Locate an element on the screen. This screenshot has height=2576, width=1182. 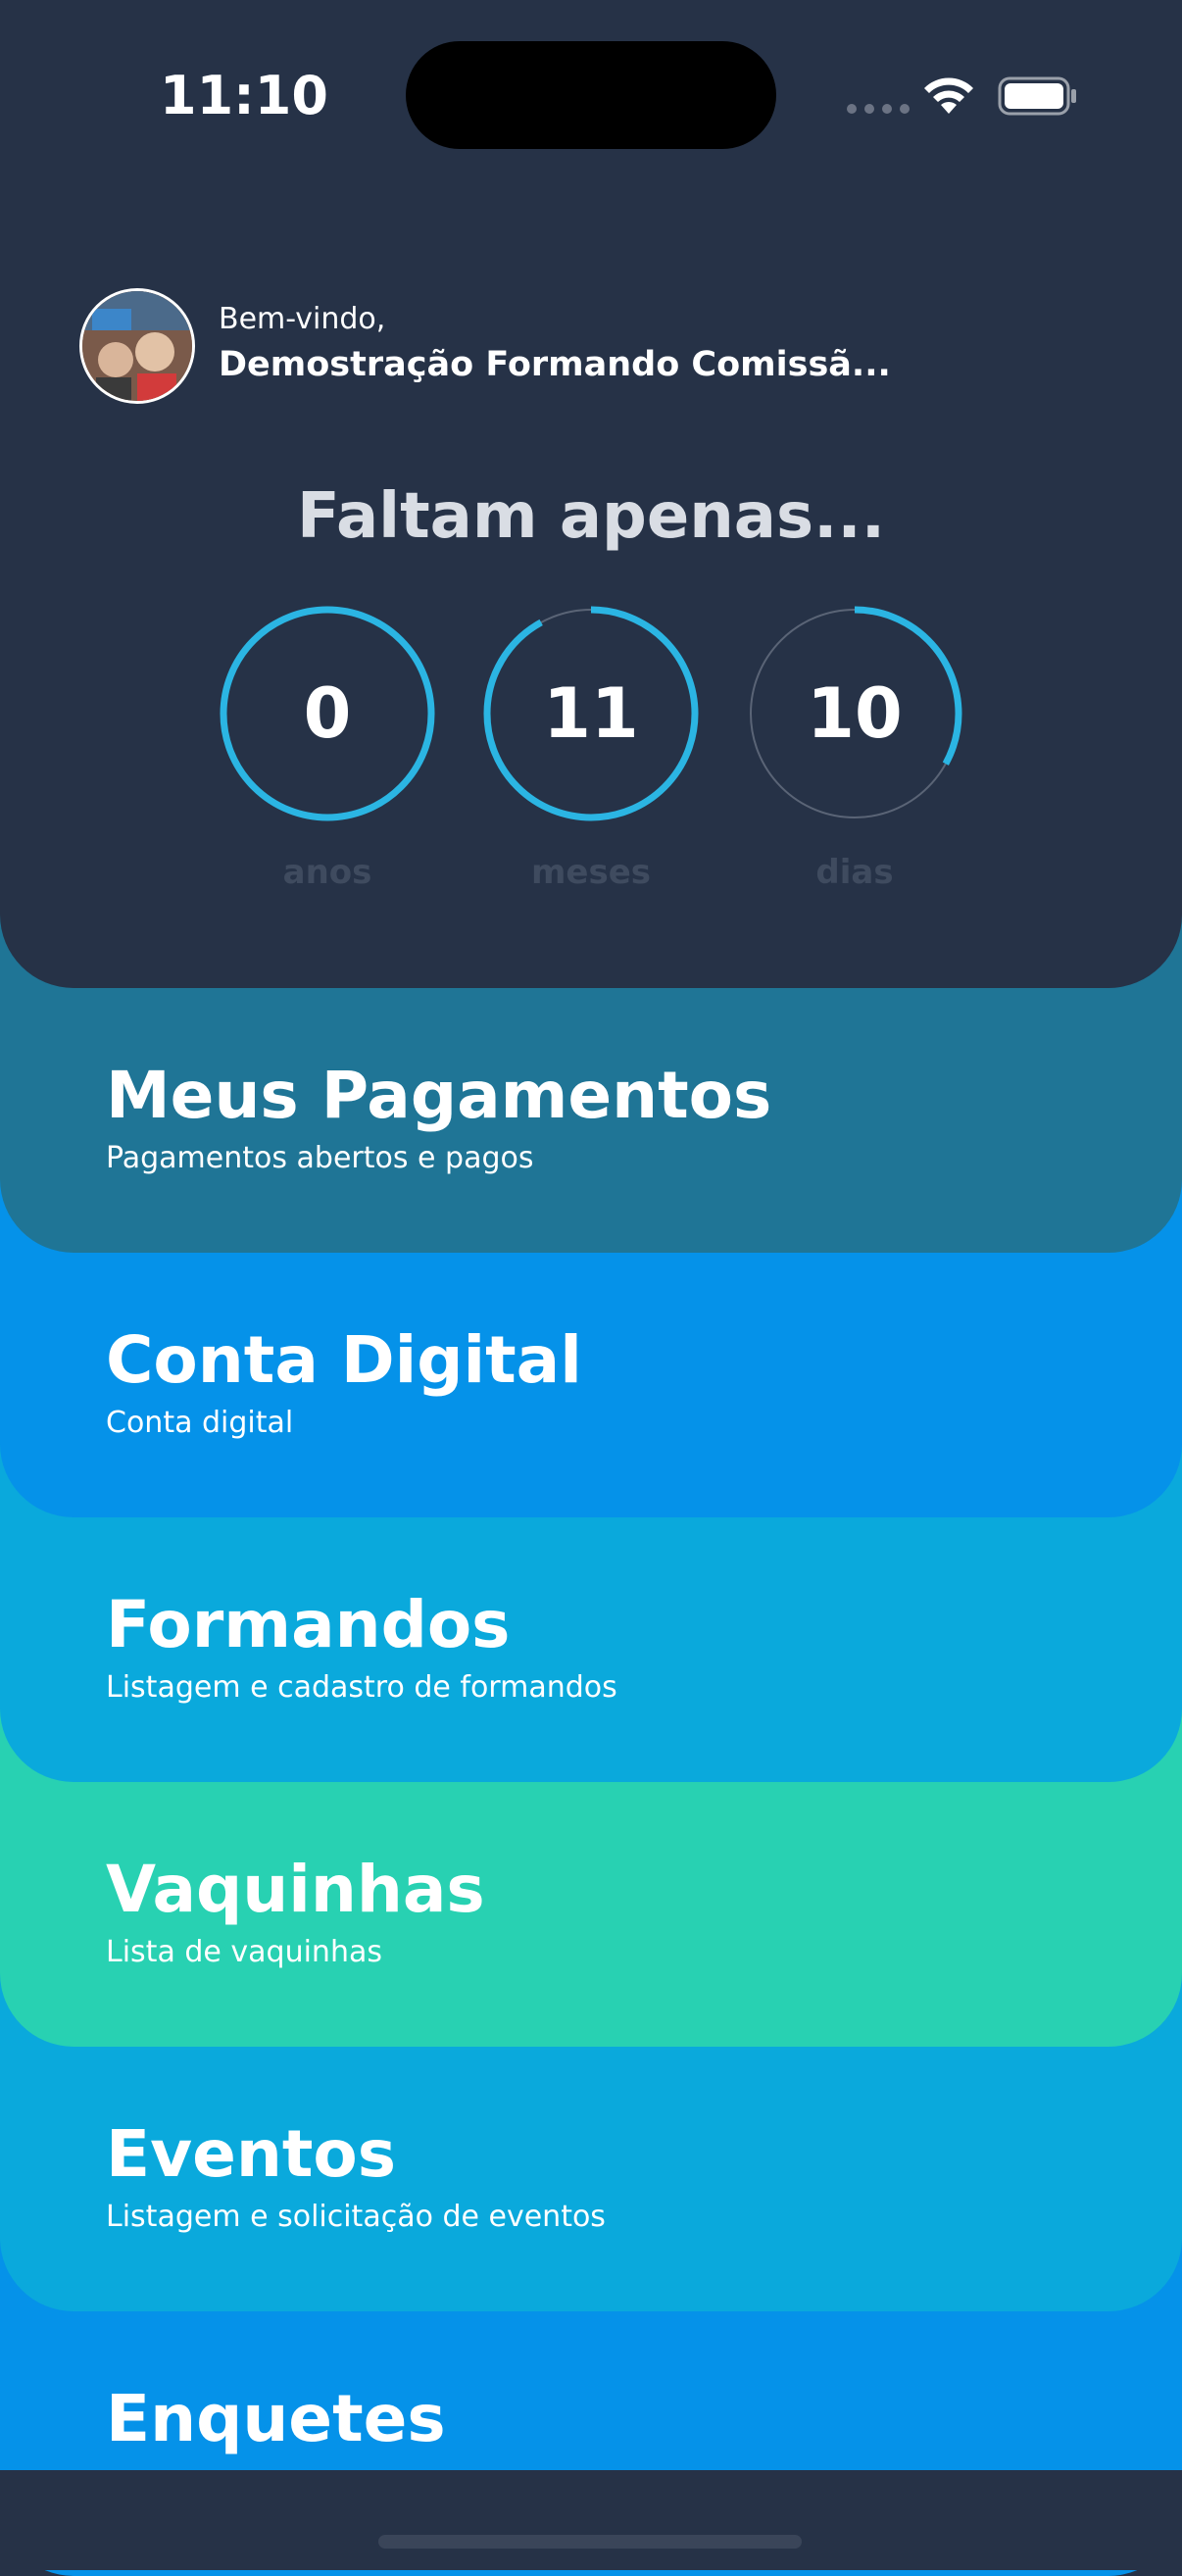
avatar is located at coordinates (137, 346).